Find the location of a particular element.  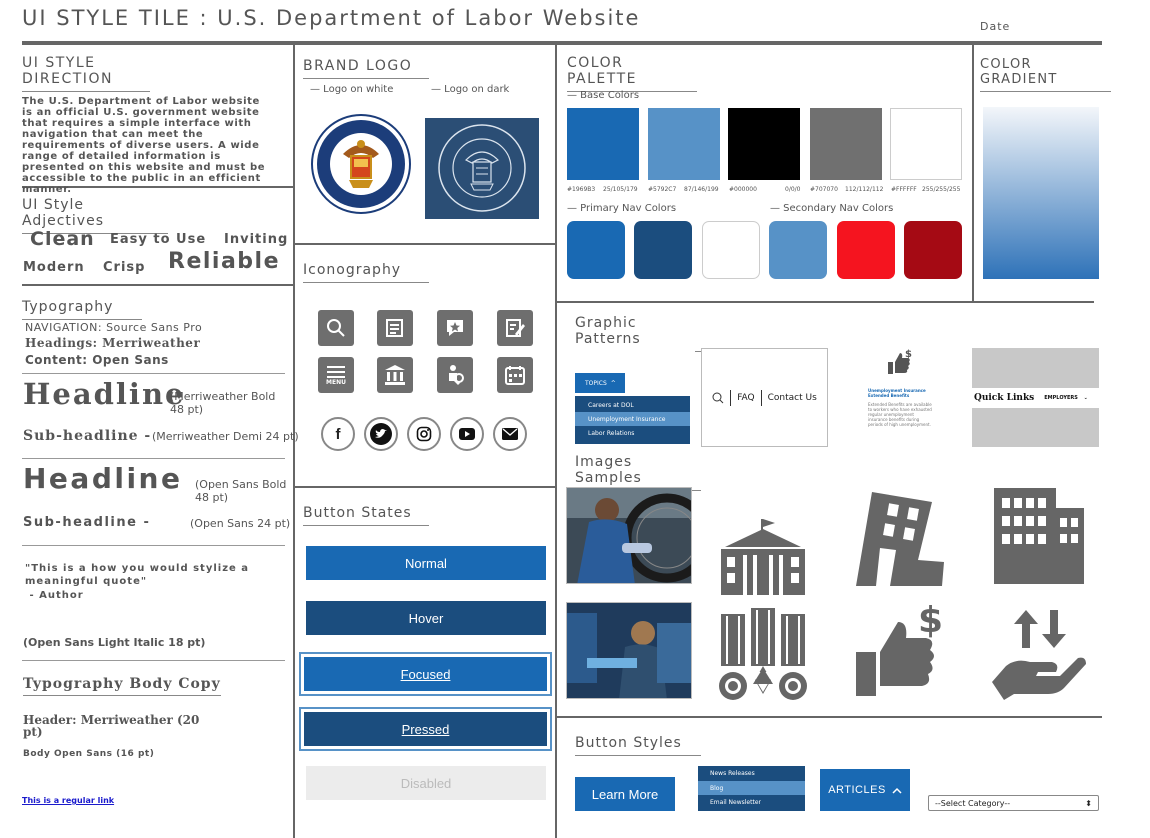

faq-link: FAQ is located at coordinates (745, 398).